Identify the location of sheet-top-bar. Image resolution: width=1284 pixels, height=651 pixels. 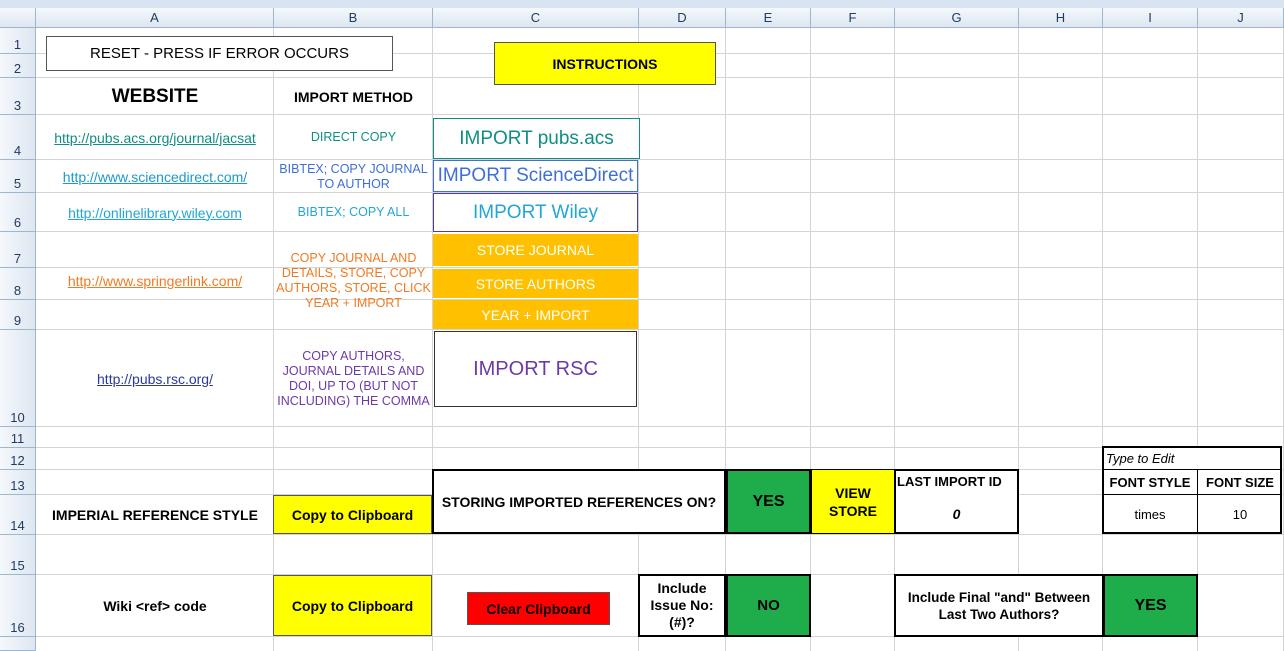
(642, 4).